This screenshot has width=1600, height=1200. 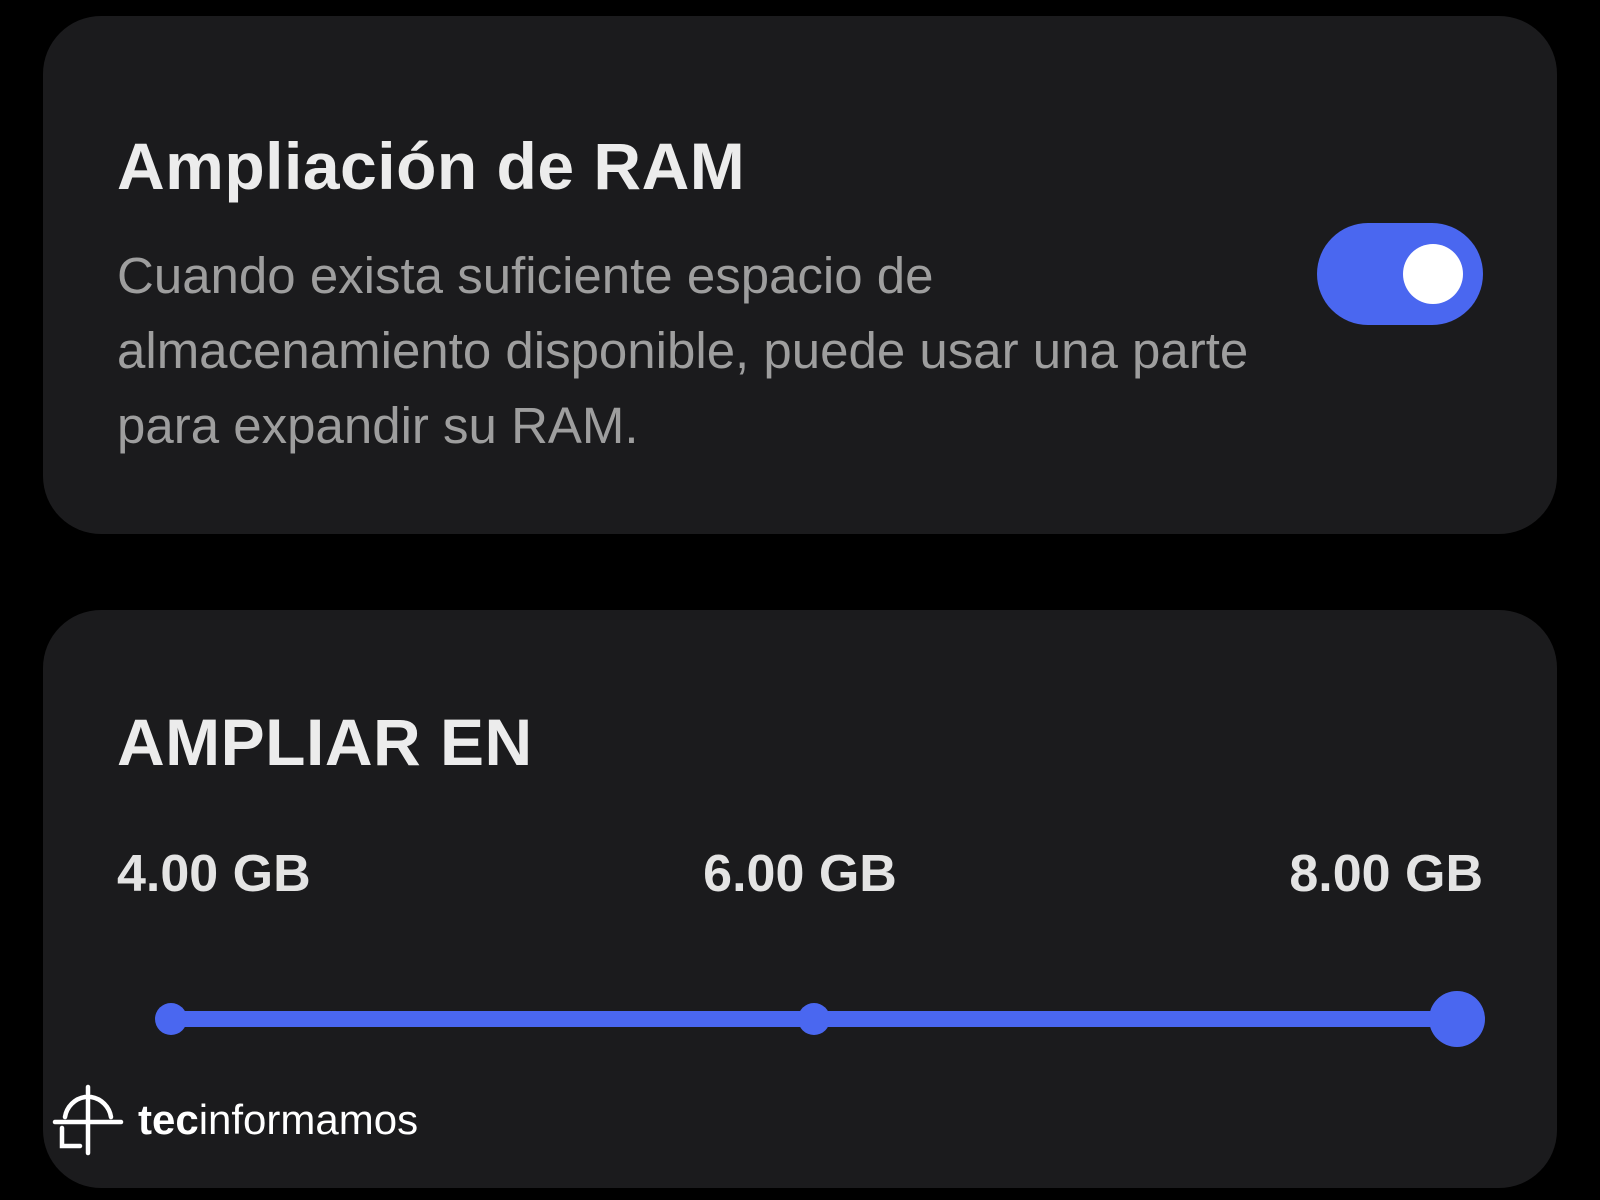 What do you see at coordinates (214, 874) in the screenshot?
I see `option-label-4gb: 4.00 GB` at bounding box center [214, 874].